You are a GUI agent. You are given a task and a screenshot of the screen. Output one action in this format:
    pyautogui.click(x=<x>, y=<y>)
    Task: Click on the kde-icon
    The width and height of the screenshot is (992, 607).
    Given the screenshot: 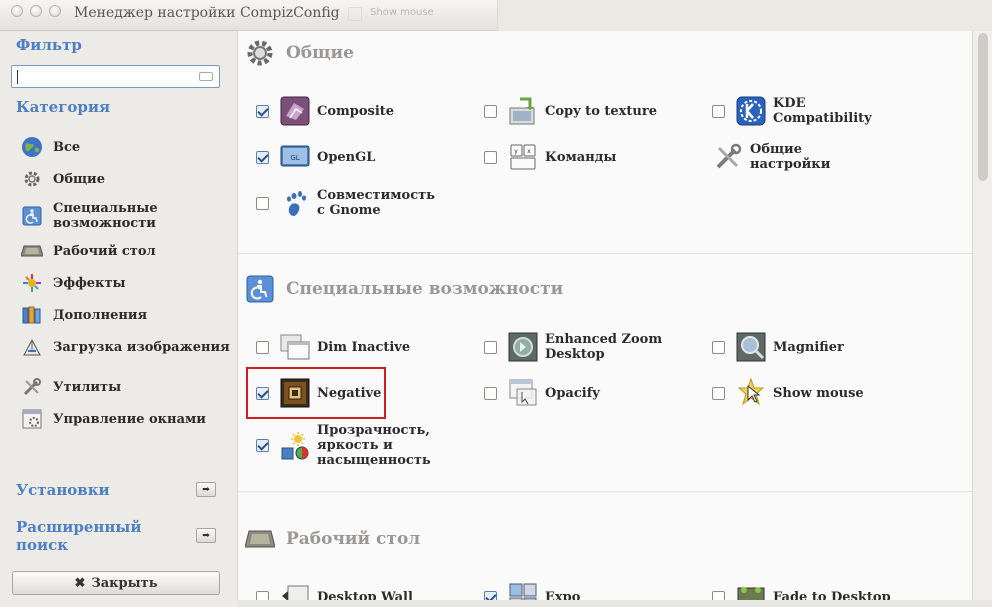 What is the action you would take?
    pyautogui.click(x=751, y=111)
    